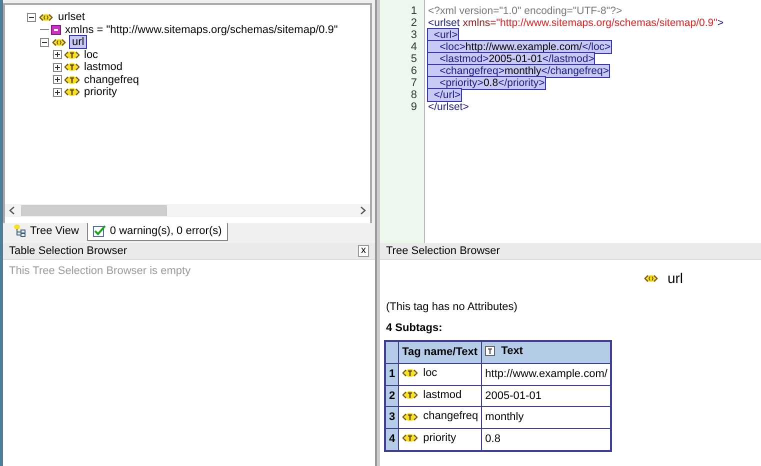  Describe the element at coordinates (525, 11) in the screenshot. I see `code-line: <?xml version="1.0" encoding="UTF-8"?>` at that location.